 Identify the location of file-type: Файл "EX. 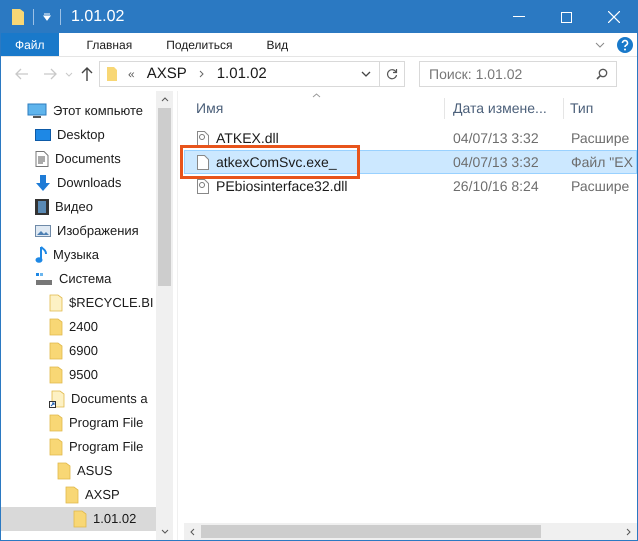
(601, 162).